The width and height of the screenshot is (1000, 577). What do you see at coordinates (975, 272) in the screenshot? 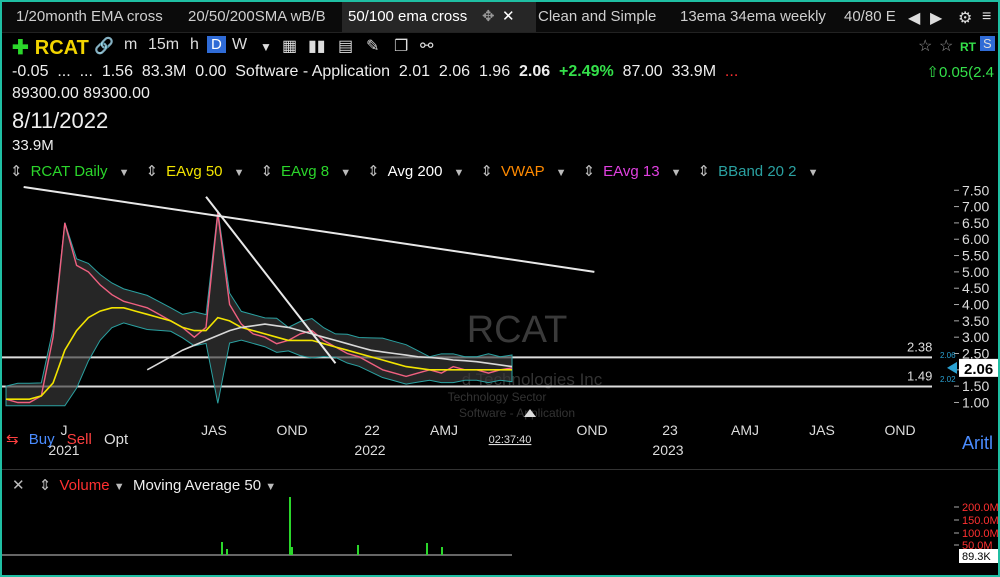
I see `y-tick-label: 5.00` at bounding box center [975, 272].